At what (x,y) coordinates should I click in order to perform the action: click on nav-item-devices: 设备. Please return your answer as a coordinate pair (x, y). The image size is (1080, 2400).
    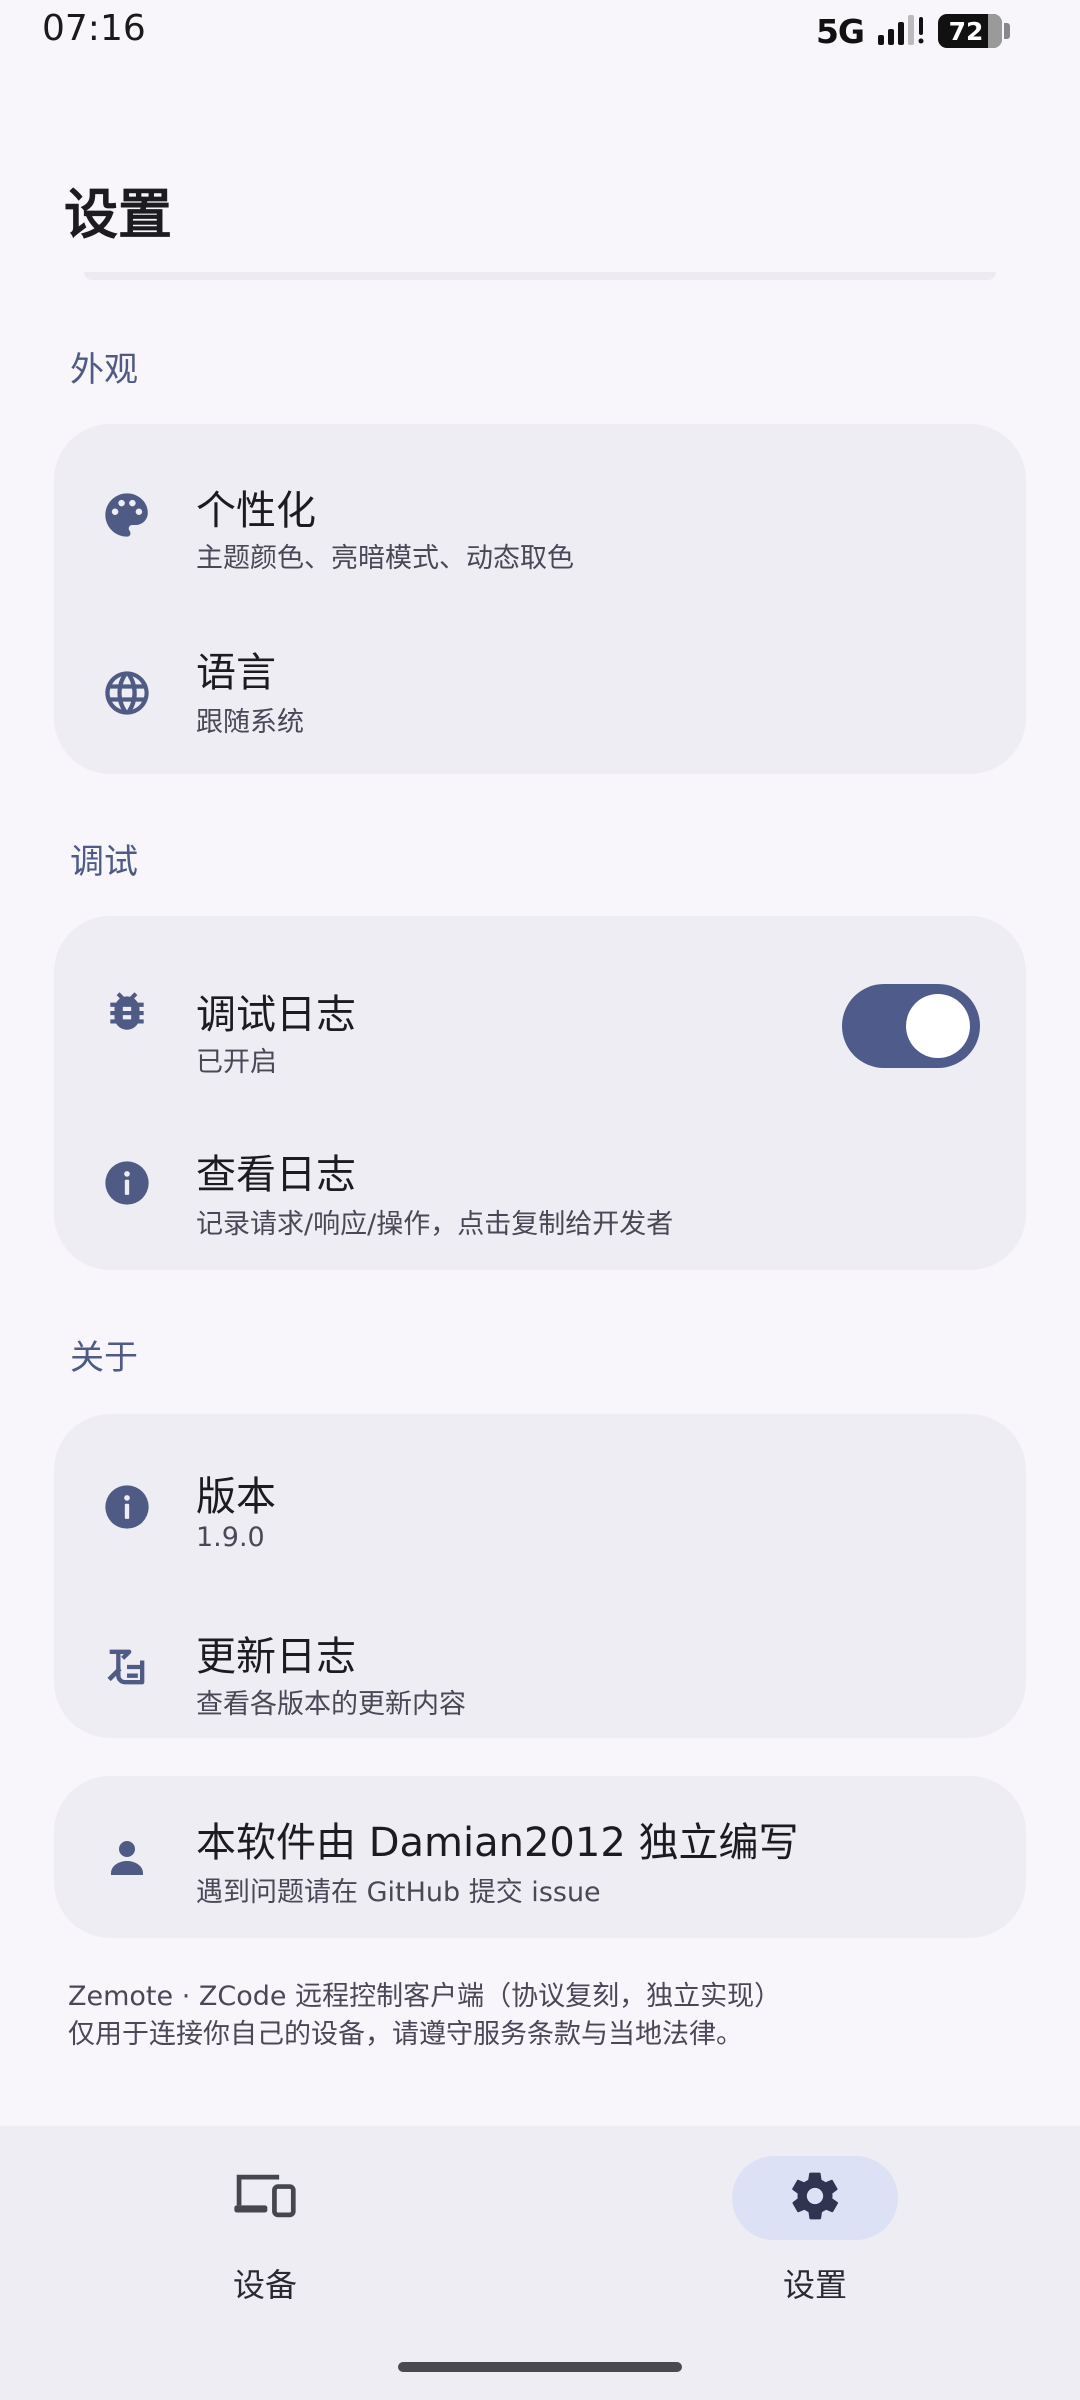
    Looking at the image, I should click on (292, 2236).